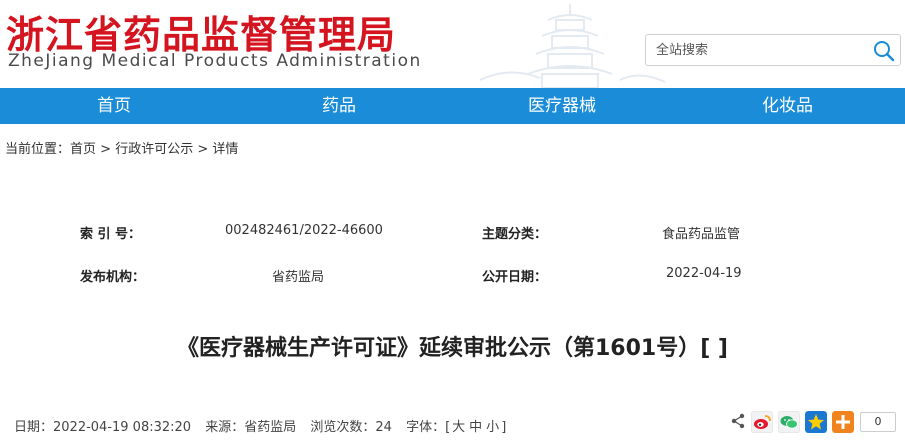 This screenshot has height=442, width=905. Describe the element at coordinates (843, 422) in the screenshot. I see `more-icon` at that location.